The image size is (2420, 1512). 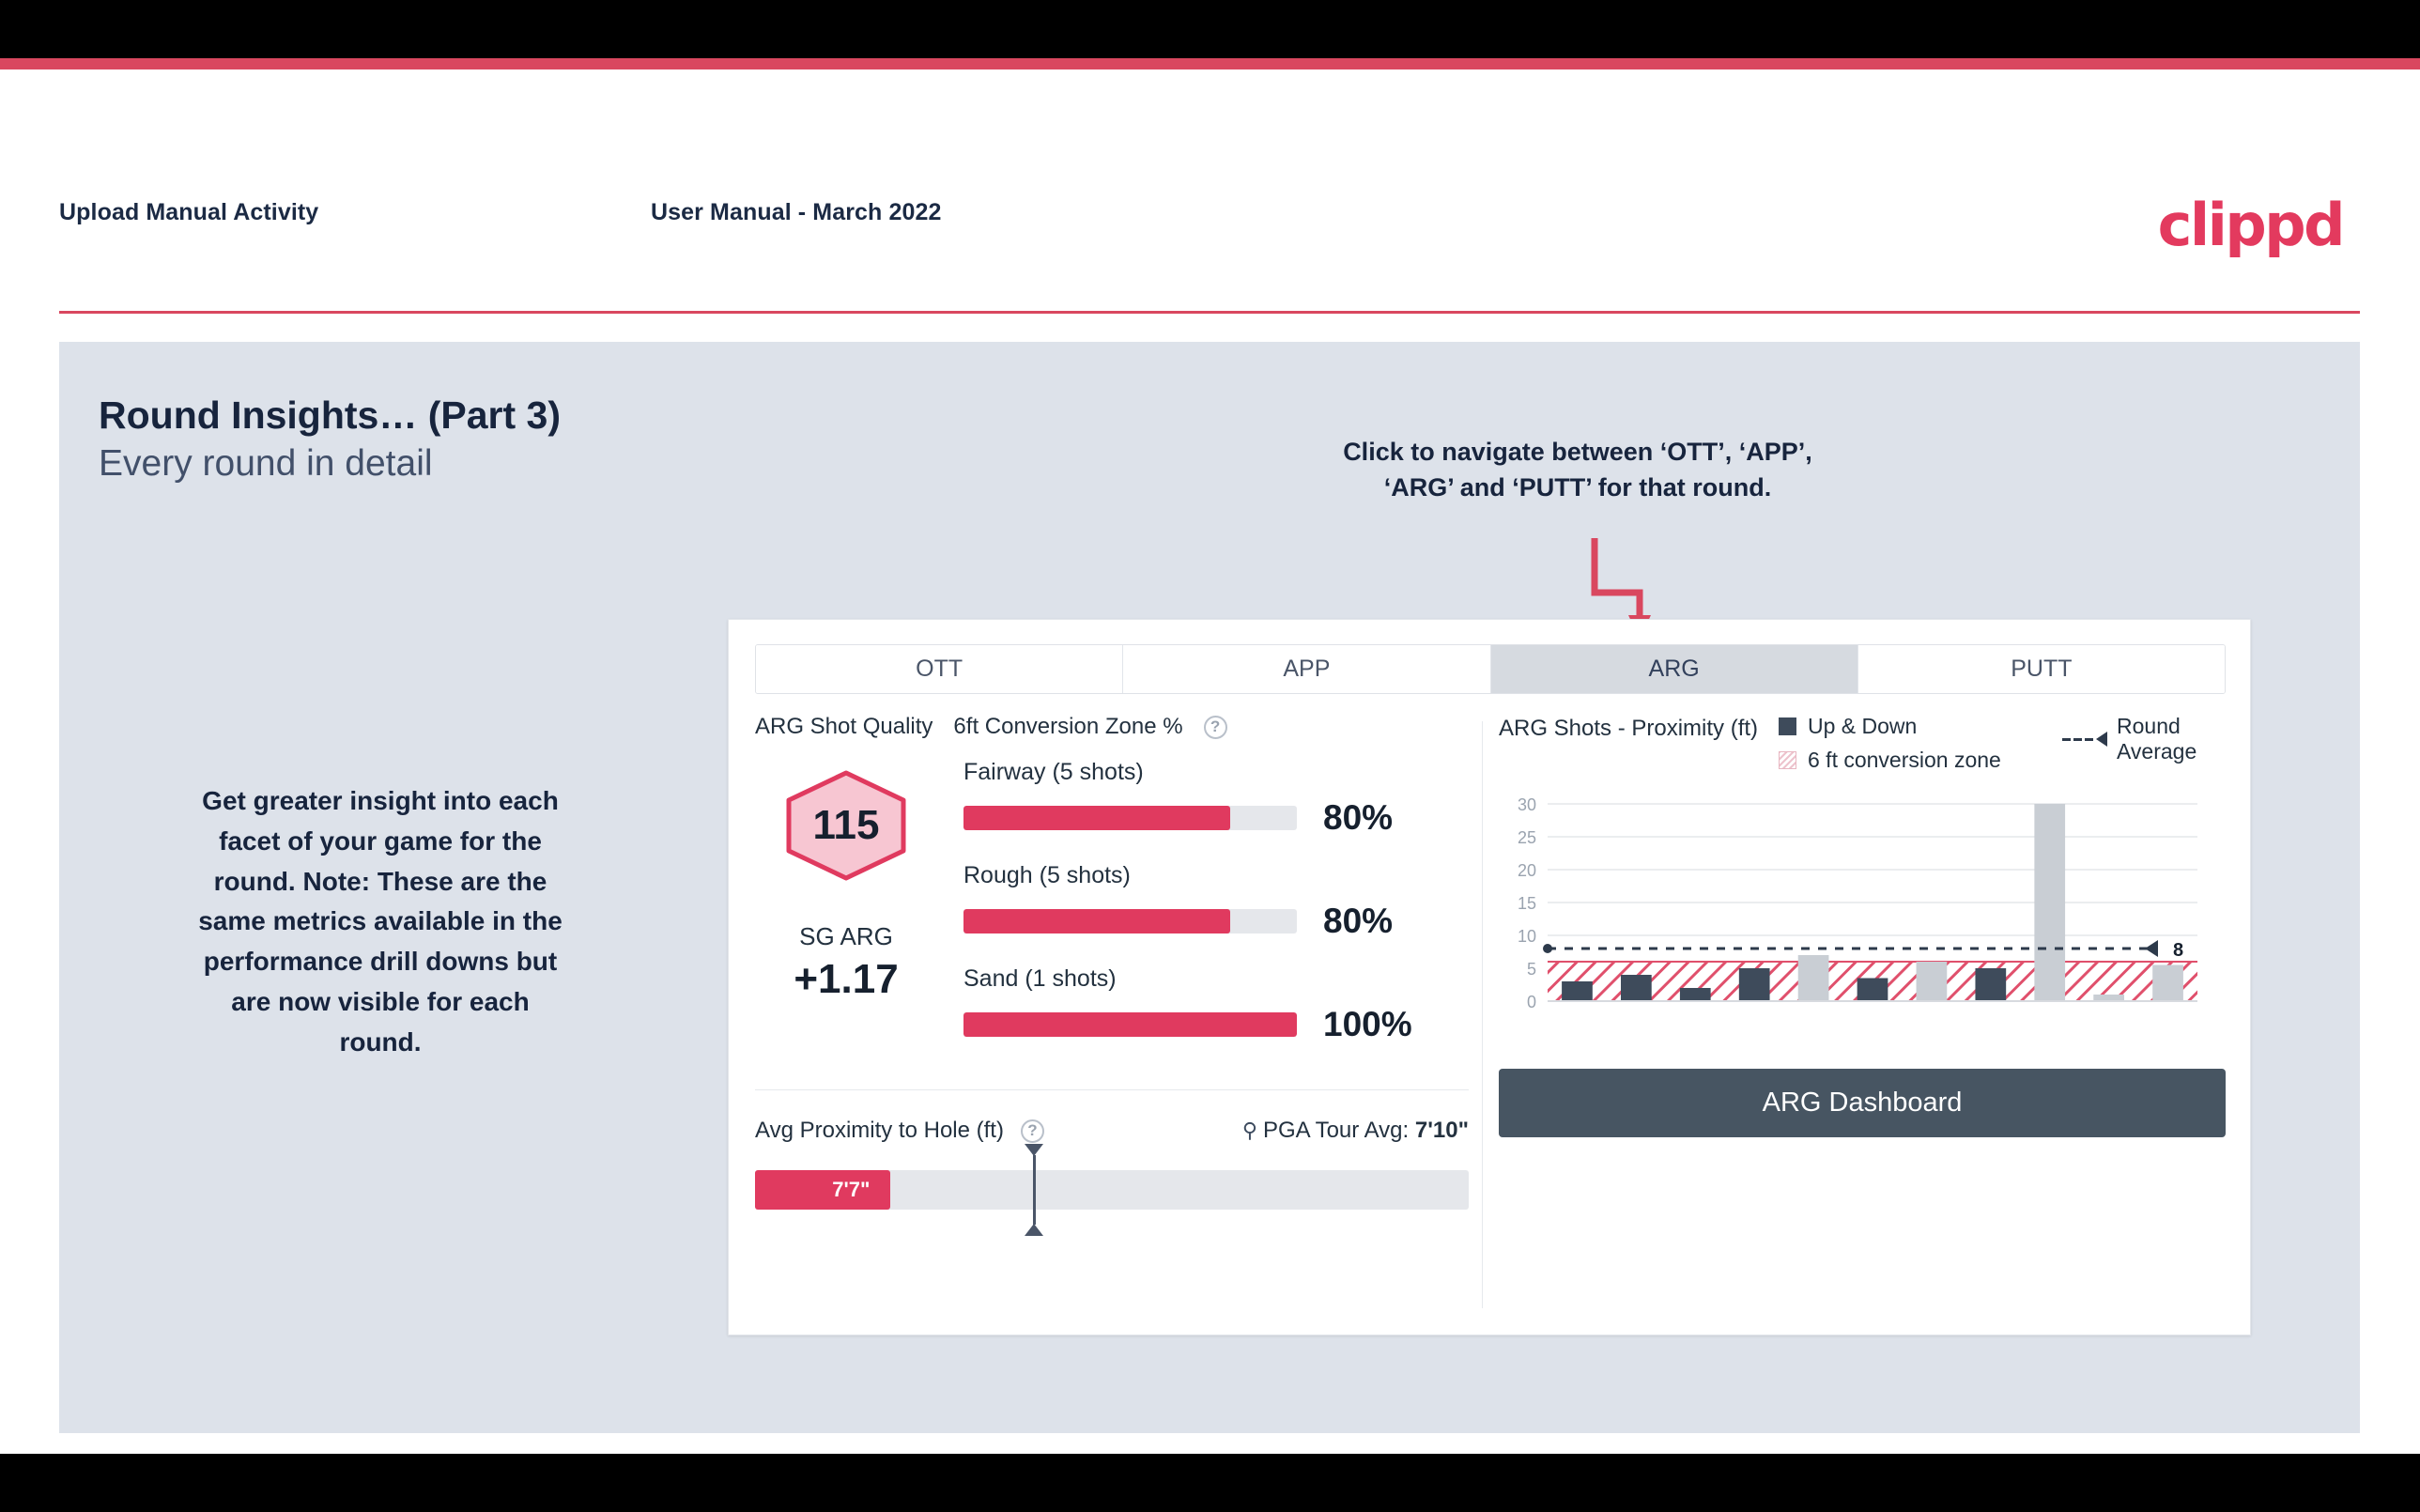 I want to click on column-divider, so click(x=1482, y=1015).